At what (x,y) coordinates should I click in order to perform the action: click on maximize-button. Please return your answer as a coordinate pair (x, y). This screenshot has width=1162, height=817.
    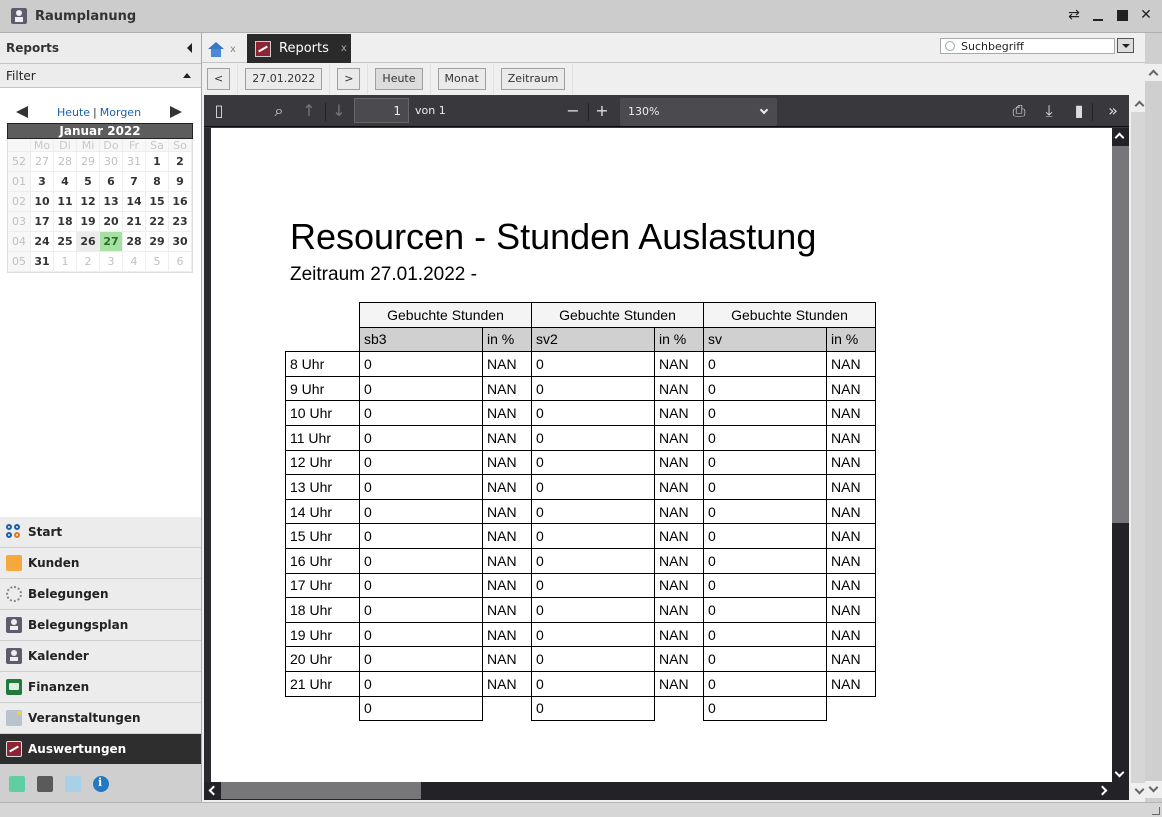
    Looking at the image, I should click on (1122, 15).